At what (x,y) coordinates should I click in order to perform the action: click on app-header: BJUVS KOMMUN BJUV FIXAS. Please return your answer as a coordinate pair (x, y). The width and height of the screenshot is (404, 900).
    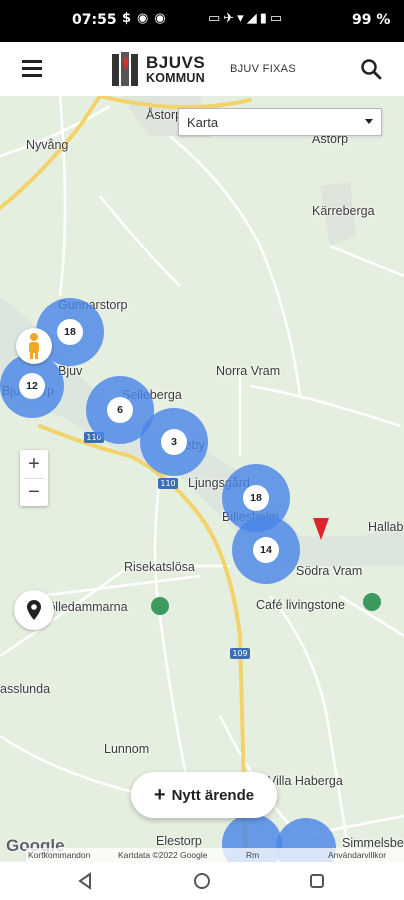
    Looking at the image, I should click on (202, 69).